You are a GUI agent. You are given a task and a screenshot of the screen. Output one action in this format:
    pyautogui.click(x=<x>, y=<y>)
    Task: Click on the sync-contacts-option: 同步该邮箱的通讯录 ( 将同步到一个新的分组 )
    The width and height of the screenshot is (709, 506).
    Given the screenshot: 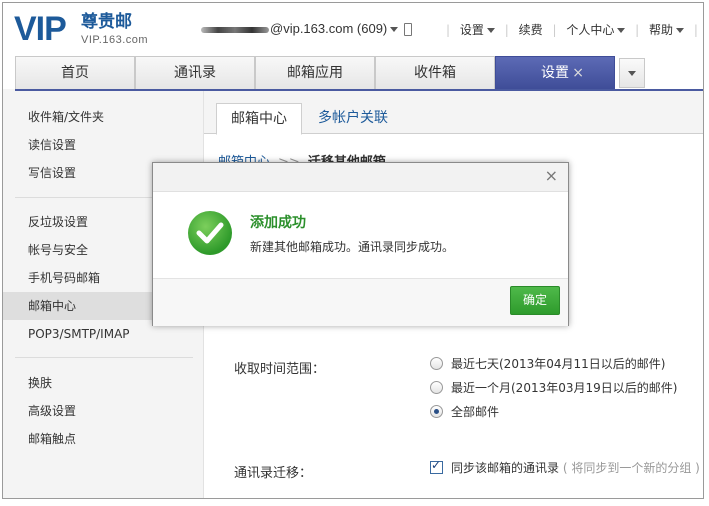 What is the action you would take?
    pyautogui.click(x=565, y=467)
    